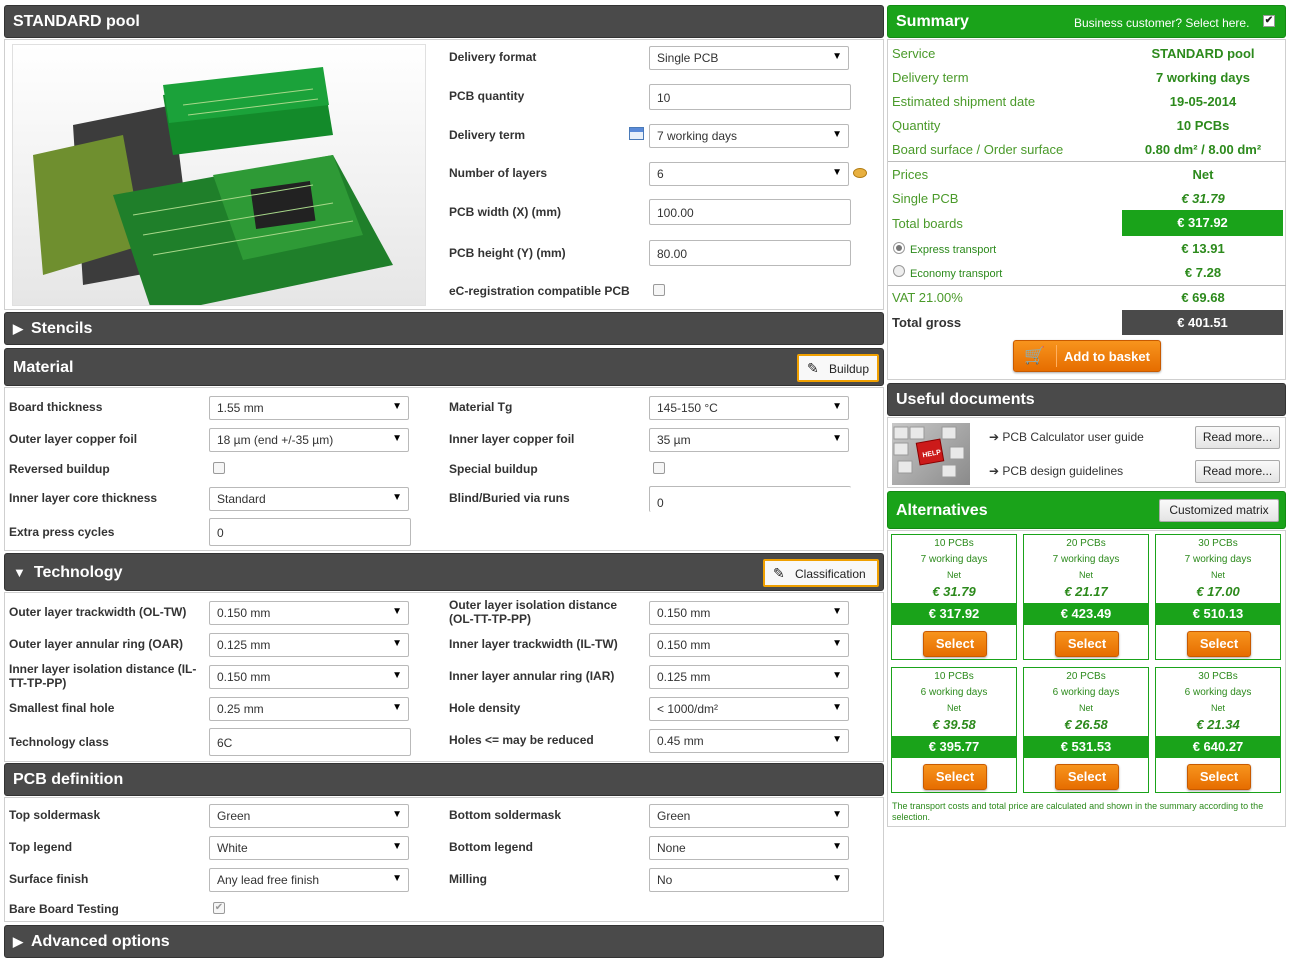 This screenshot has width=1289, height=961. I want to click on calendar-icon, so click(636, 133).